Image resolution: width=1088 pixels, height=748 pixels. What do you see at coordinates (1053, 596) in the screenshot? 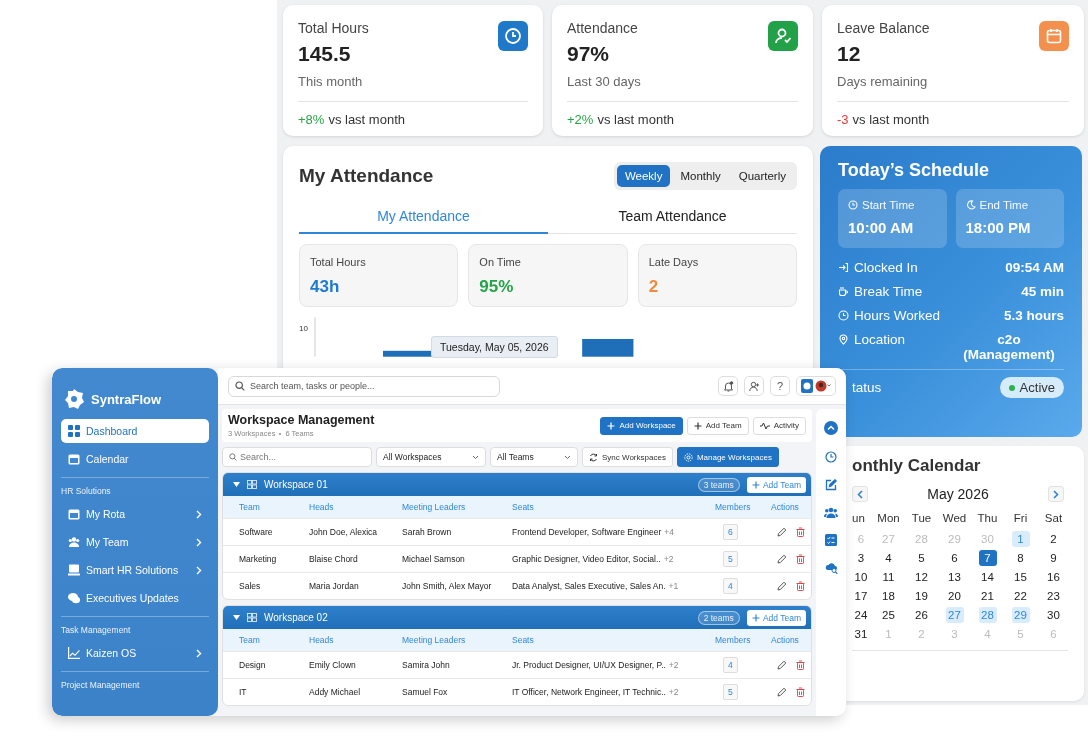
I see `calendar-day: 23` at bounding box center [1053, 596].